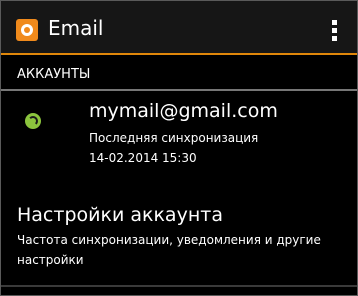  What do you see at coordinates (120, 215) in the screenshot?
I see `account-settings-title: Настройки аккаунта` at bounding box center [120, 215].